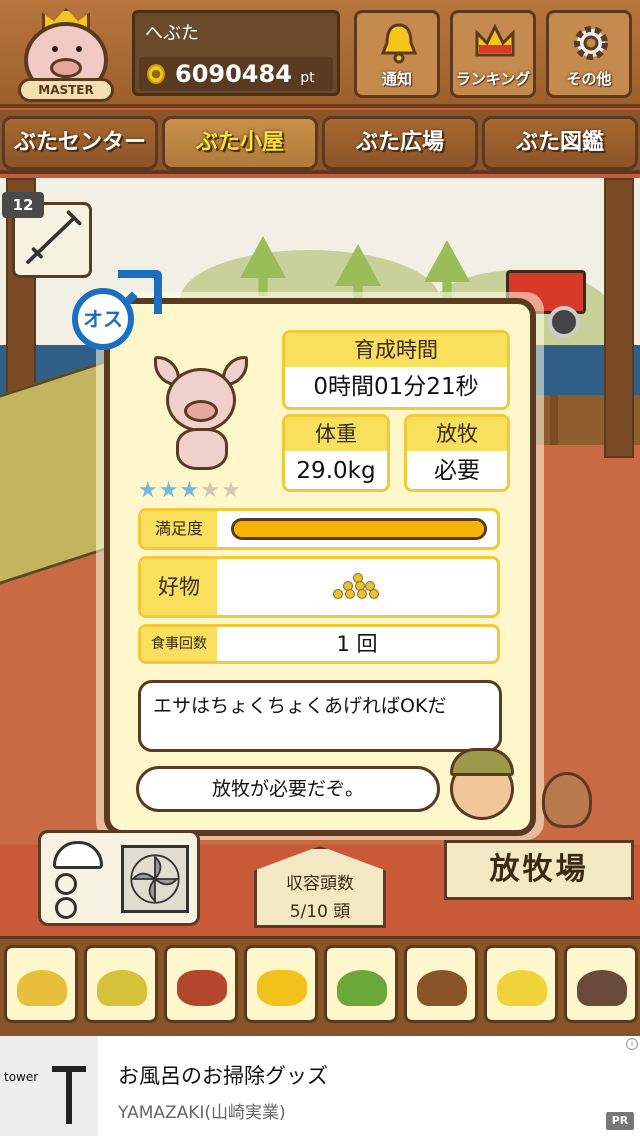 Image resolution: width=640 pixels, height=1136 pixels. Describe the element at coordinates (539, 870) in the screenshot. I see `pasture-button: 放牧場` at that location.